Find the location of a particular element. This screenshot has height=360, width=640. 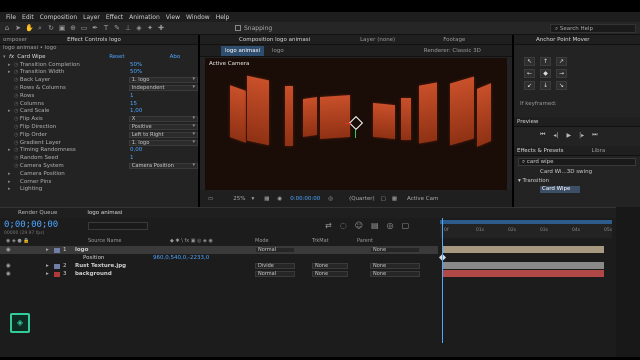

anchor-bottom-left-button: ↙ is located at coordinates (529, 85).